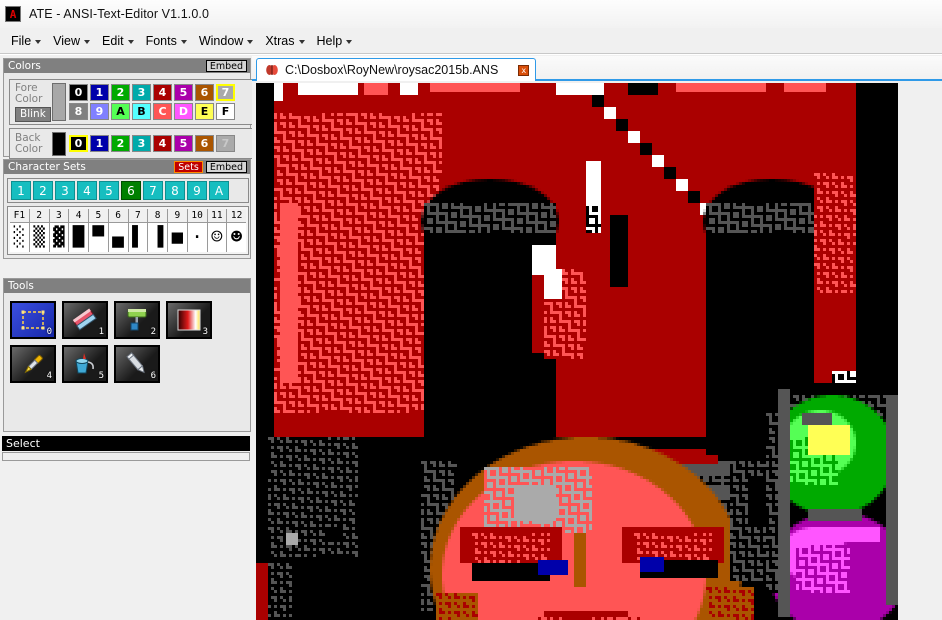 This screenshot has height=620, width=942. Describe the element at coordinates (153, 190) in the screenshot. I see `charset-button-7: 7` at that location.